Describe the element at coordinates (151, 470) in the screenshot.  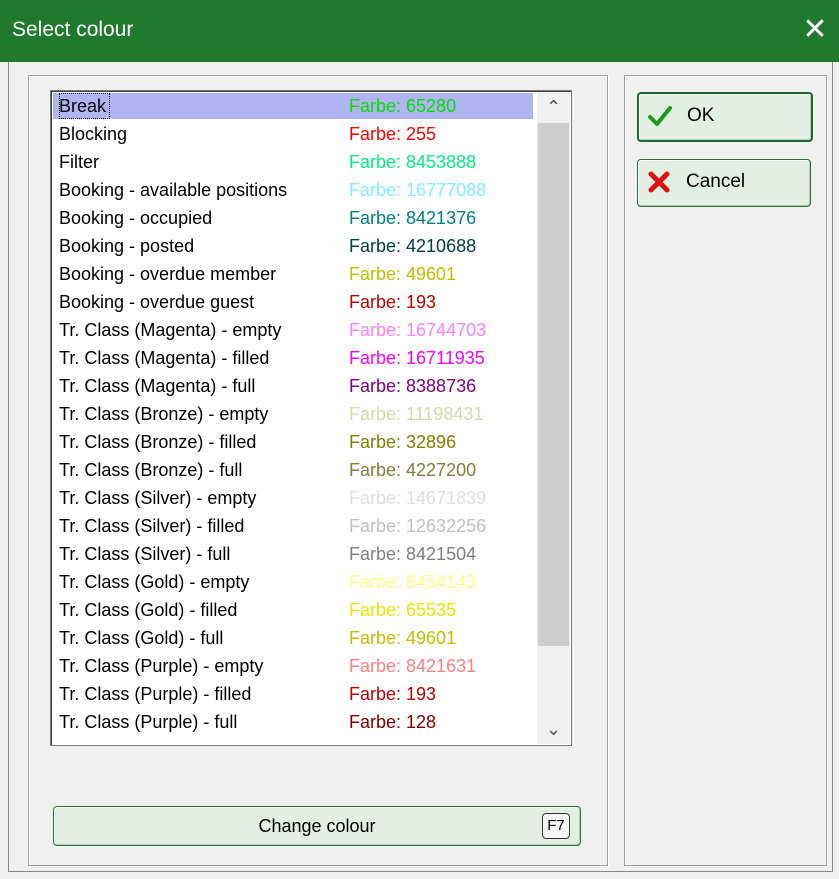
I see `list-item-name: Tr. Class (Bronze) - full` at that location.